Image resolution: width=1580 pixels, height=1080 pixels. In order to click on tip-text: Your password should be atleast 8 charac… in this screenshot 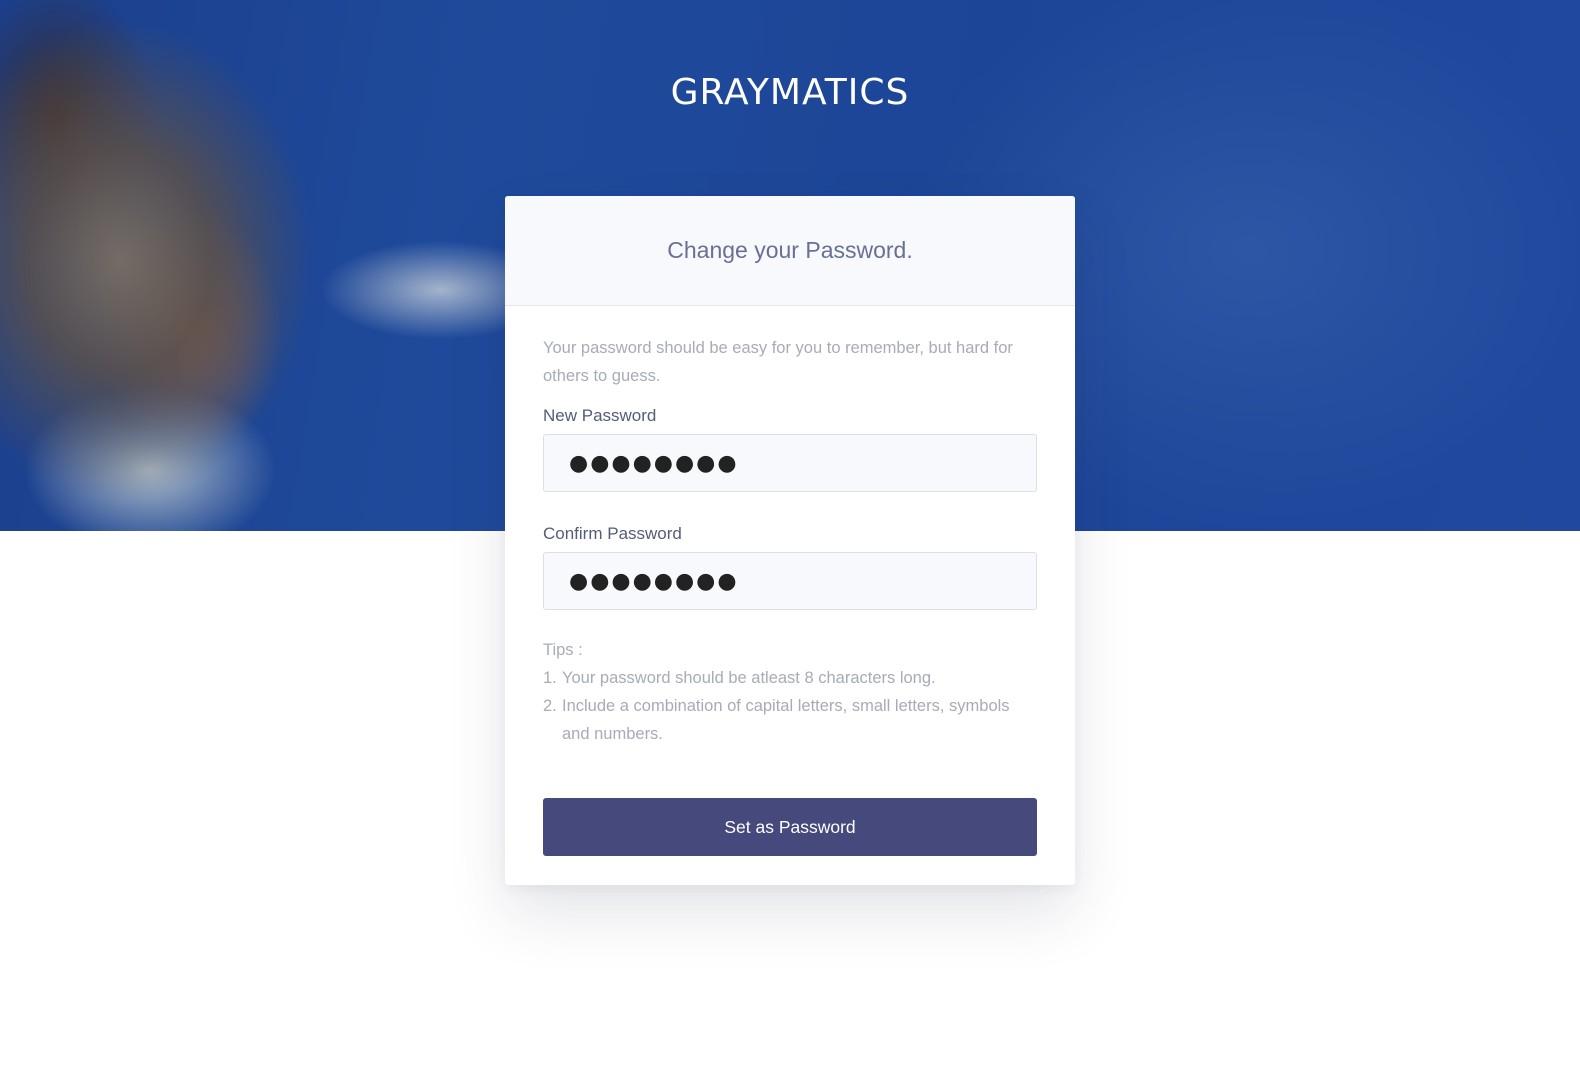, I will do `click(749, 678)`.